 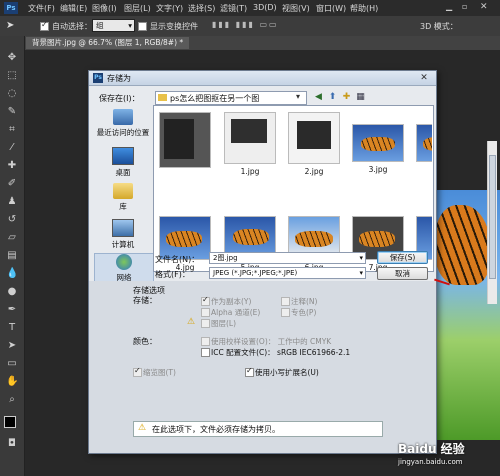 What do you see at coordinates (12, 328) in the screenshot?
I see `type-tool-icon: T` at bounding box center [12, 328].